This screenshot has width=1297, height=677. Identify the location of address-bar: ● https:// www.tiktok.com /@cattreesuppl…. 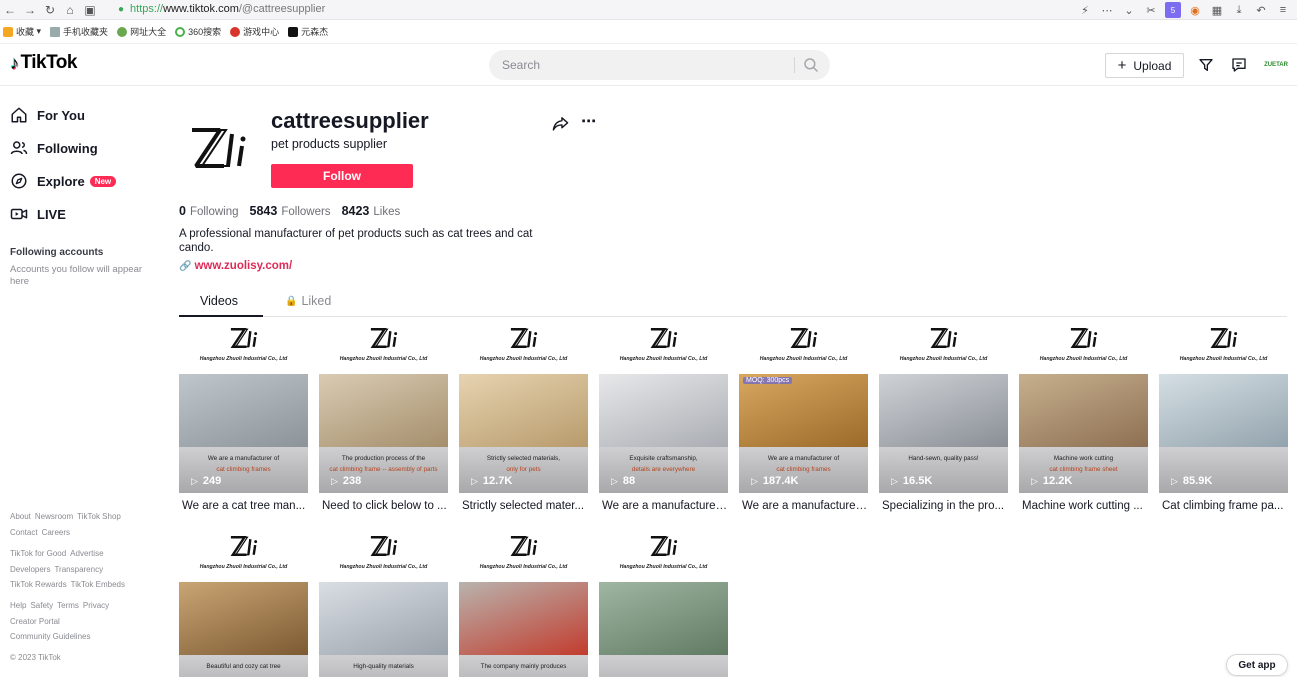
(593, 9).